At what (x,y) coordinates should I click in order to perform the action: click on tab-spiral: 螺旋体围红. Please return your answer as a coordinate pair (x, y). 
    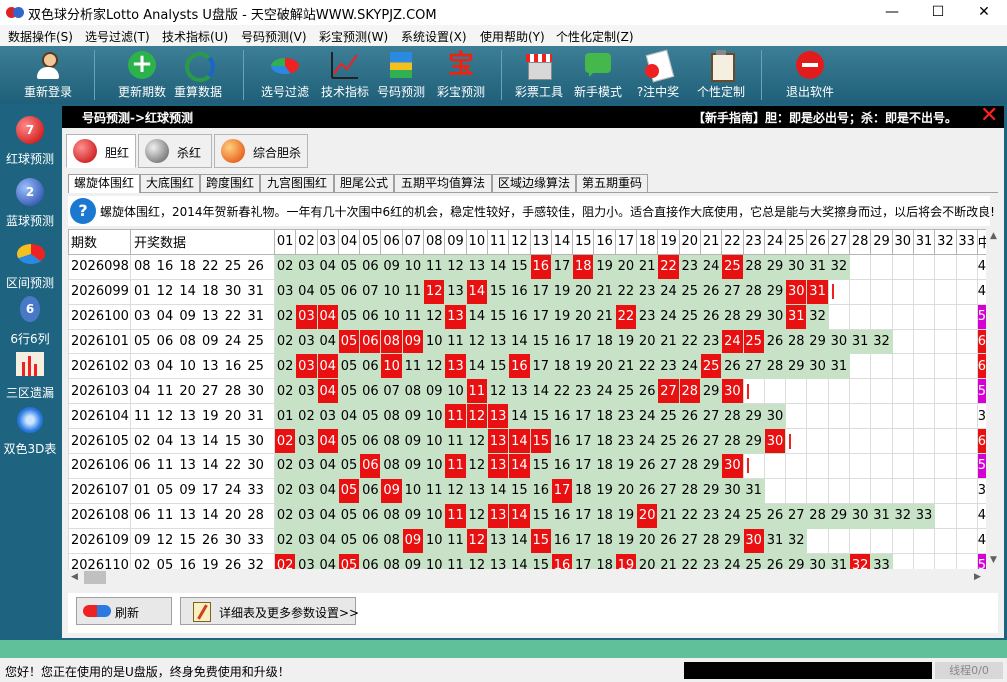
    Looking at the image, I should click on (104, 183).